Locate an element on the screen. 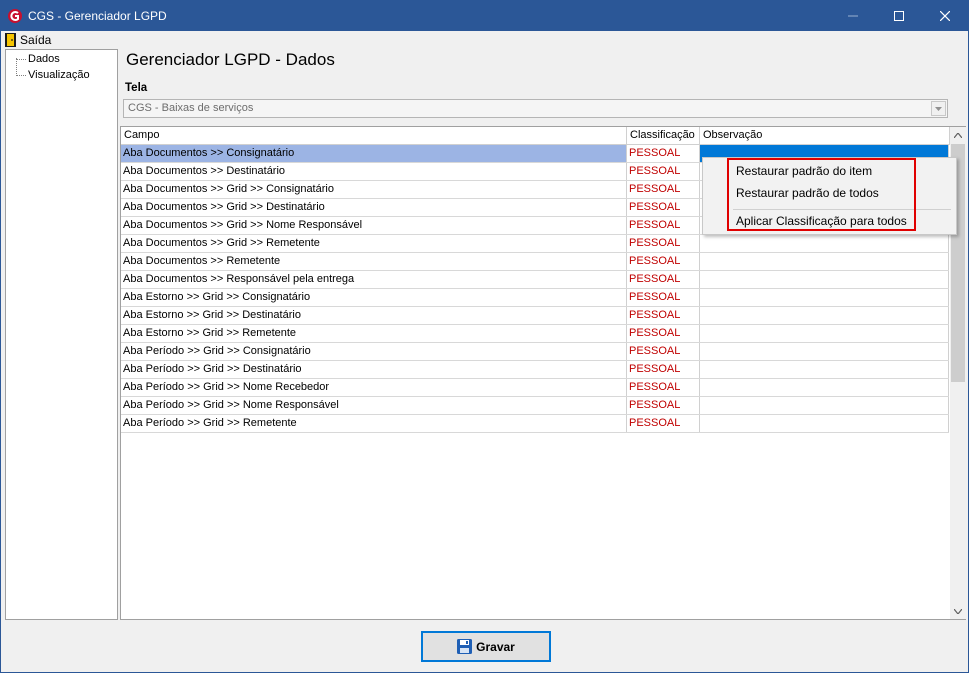  app-logo-icon is located at coordinates (15, 16).